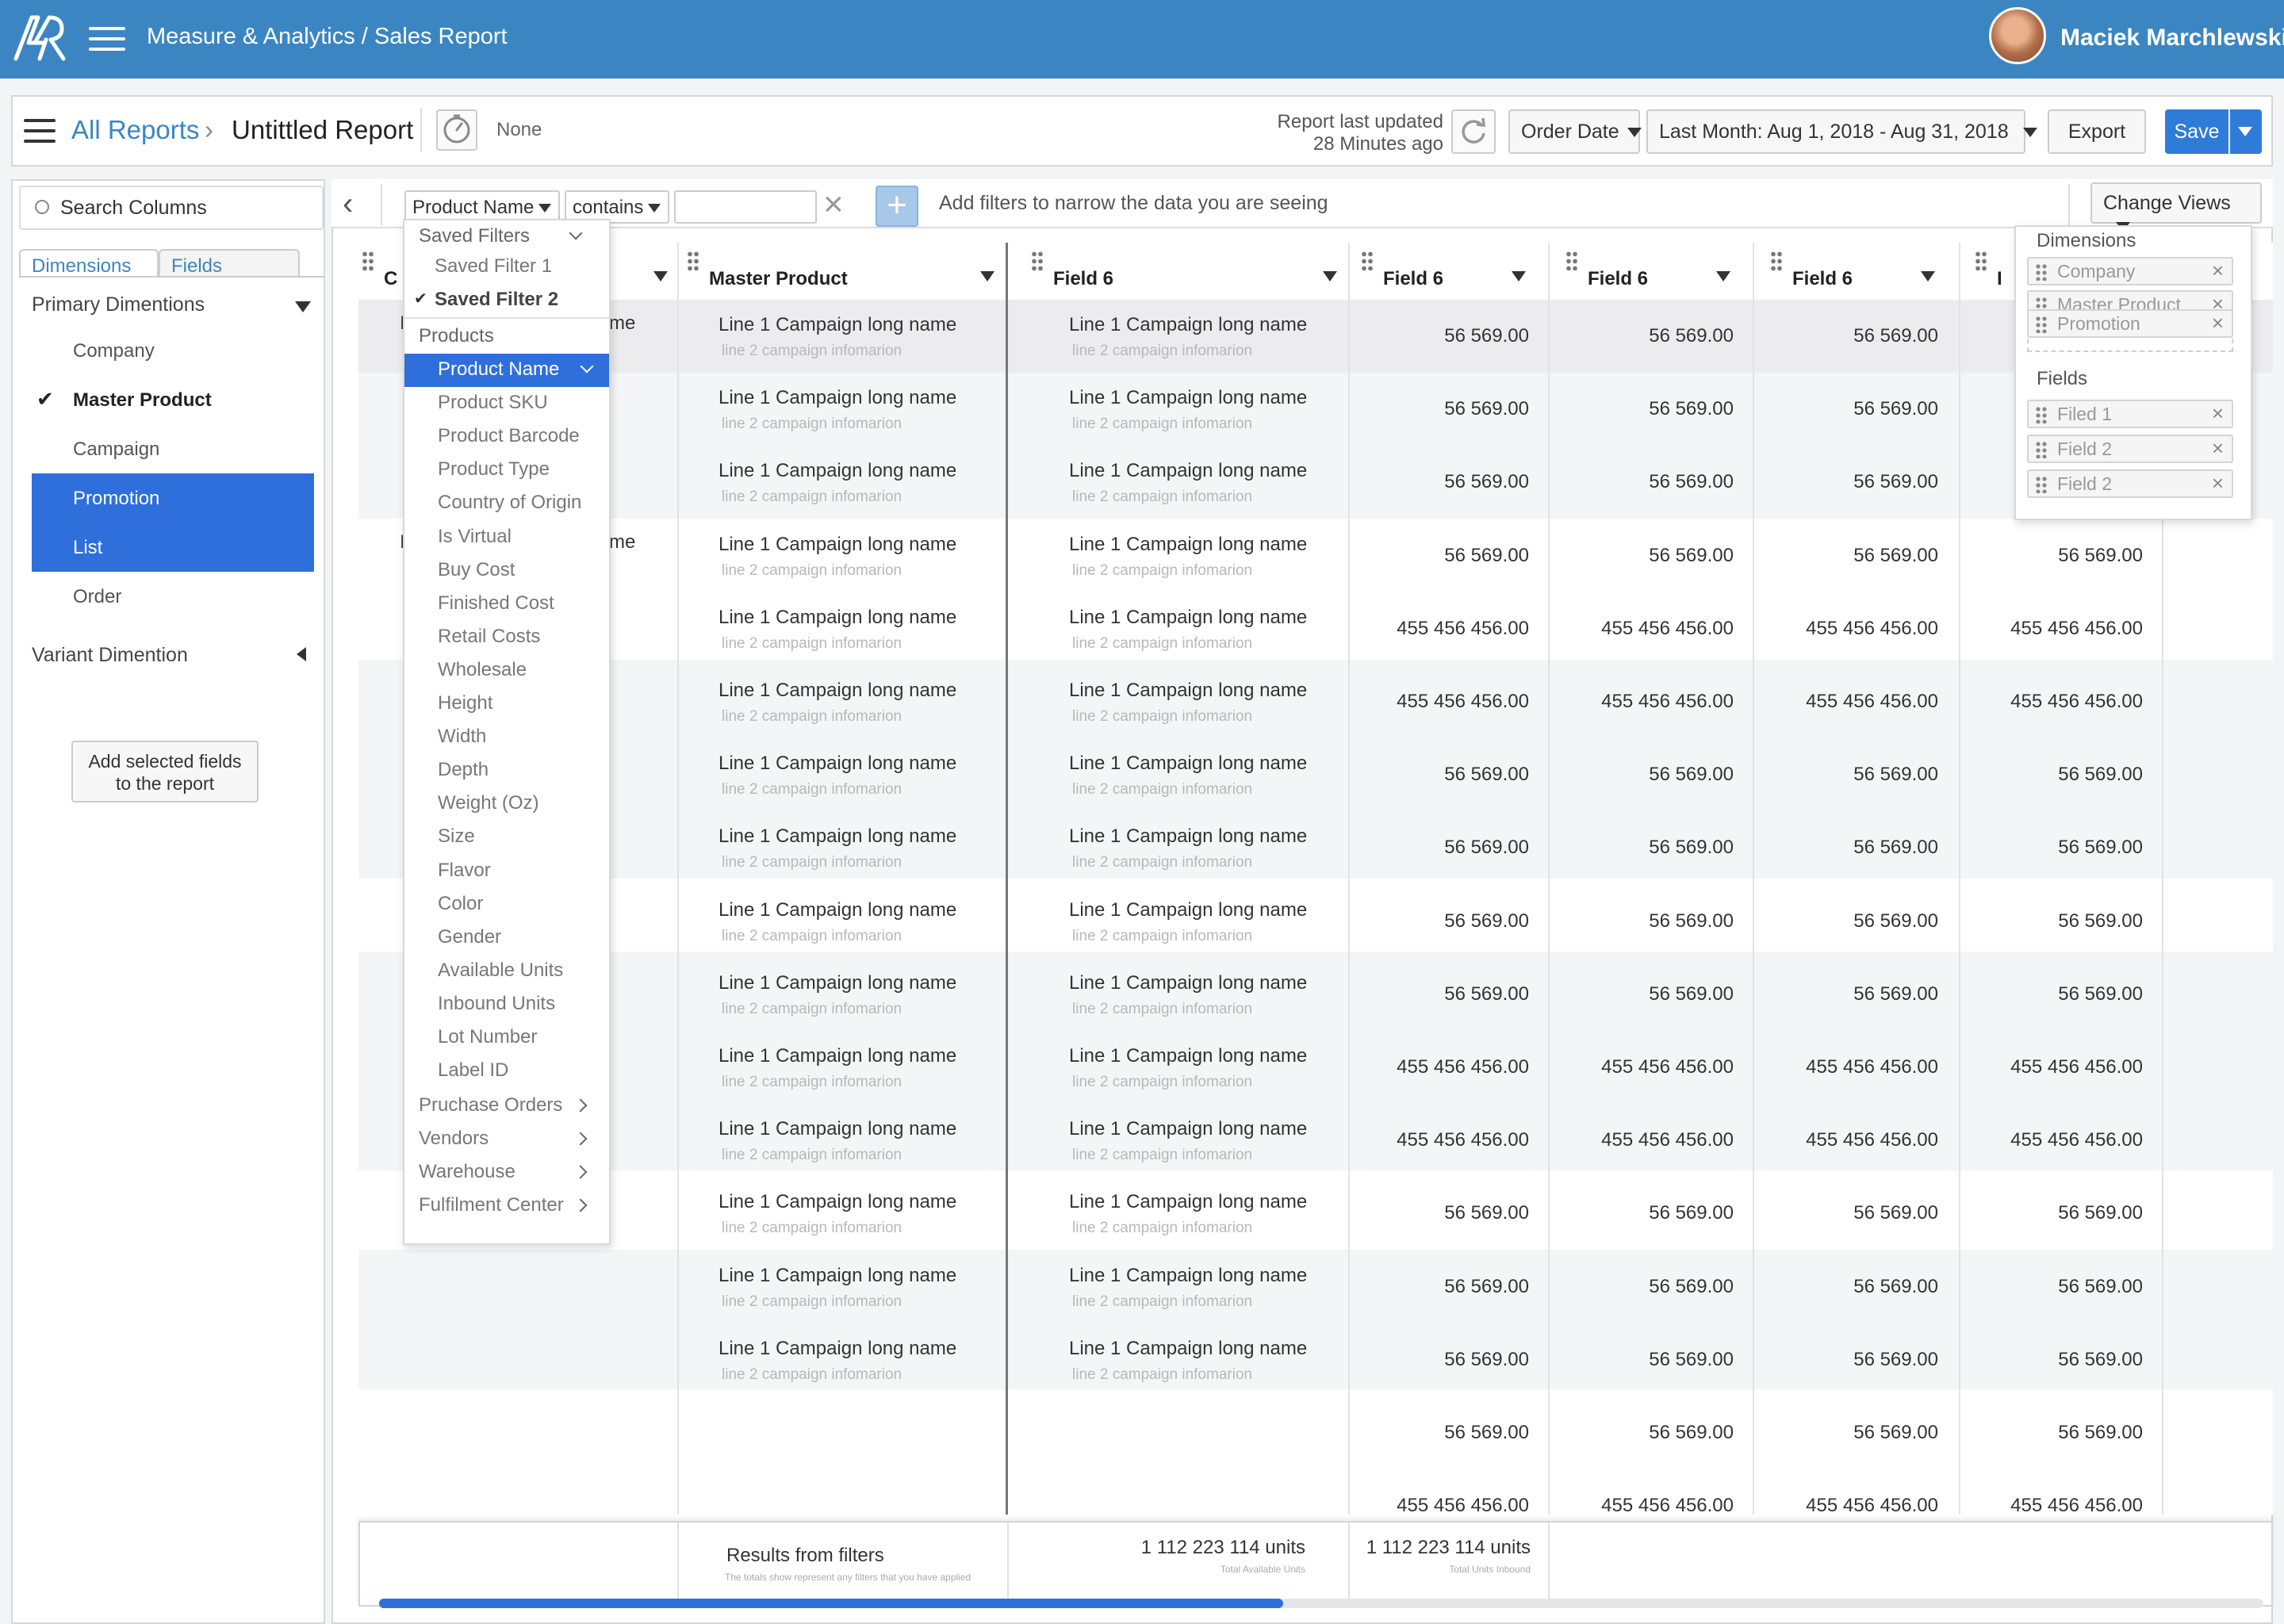 The image size is (2284, 1624). What do you see at coordinates (506, 437) in the screenshot?
I see `menu-item-product-barcode: Product Barcode` at bounding box center [506, 437].